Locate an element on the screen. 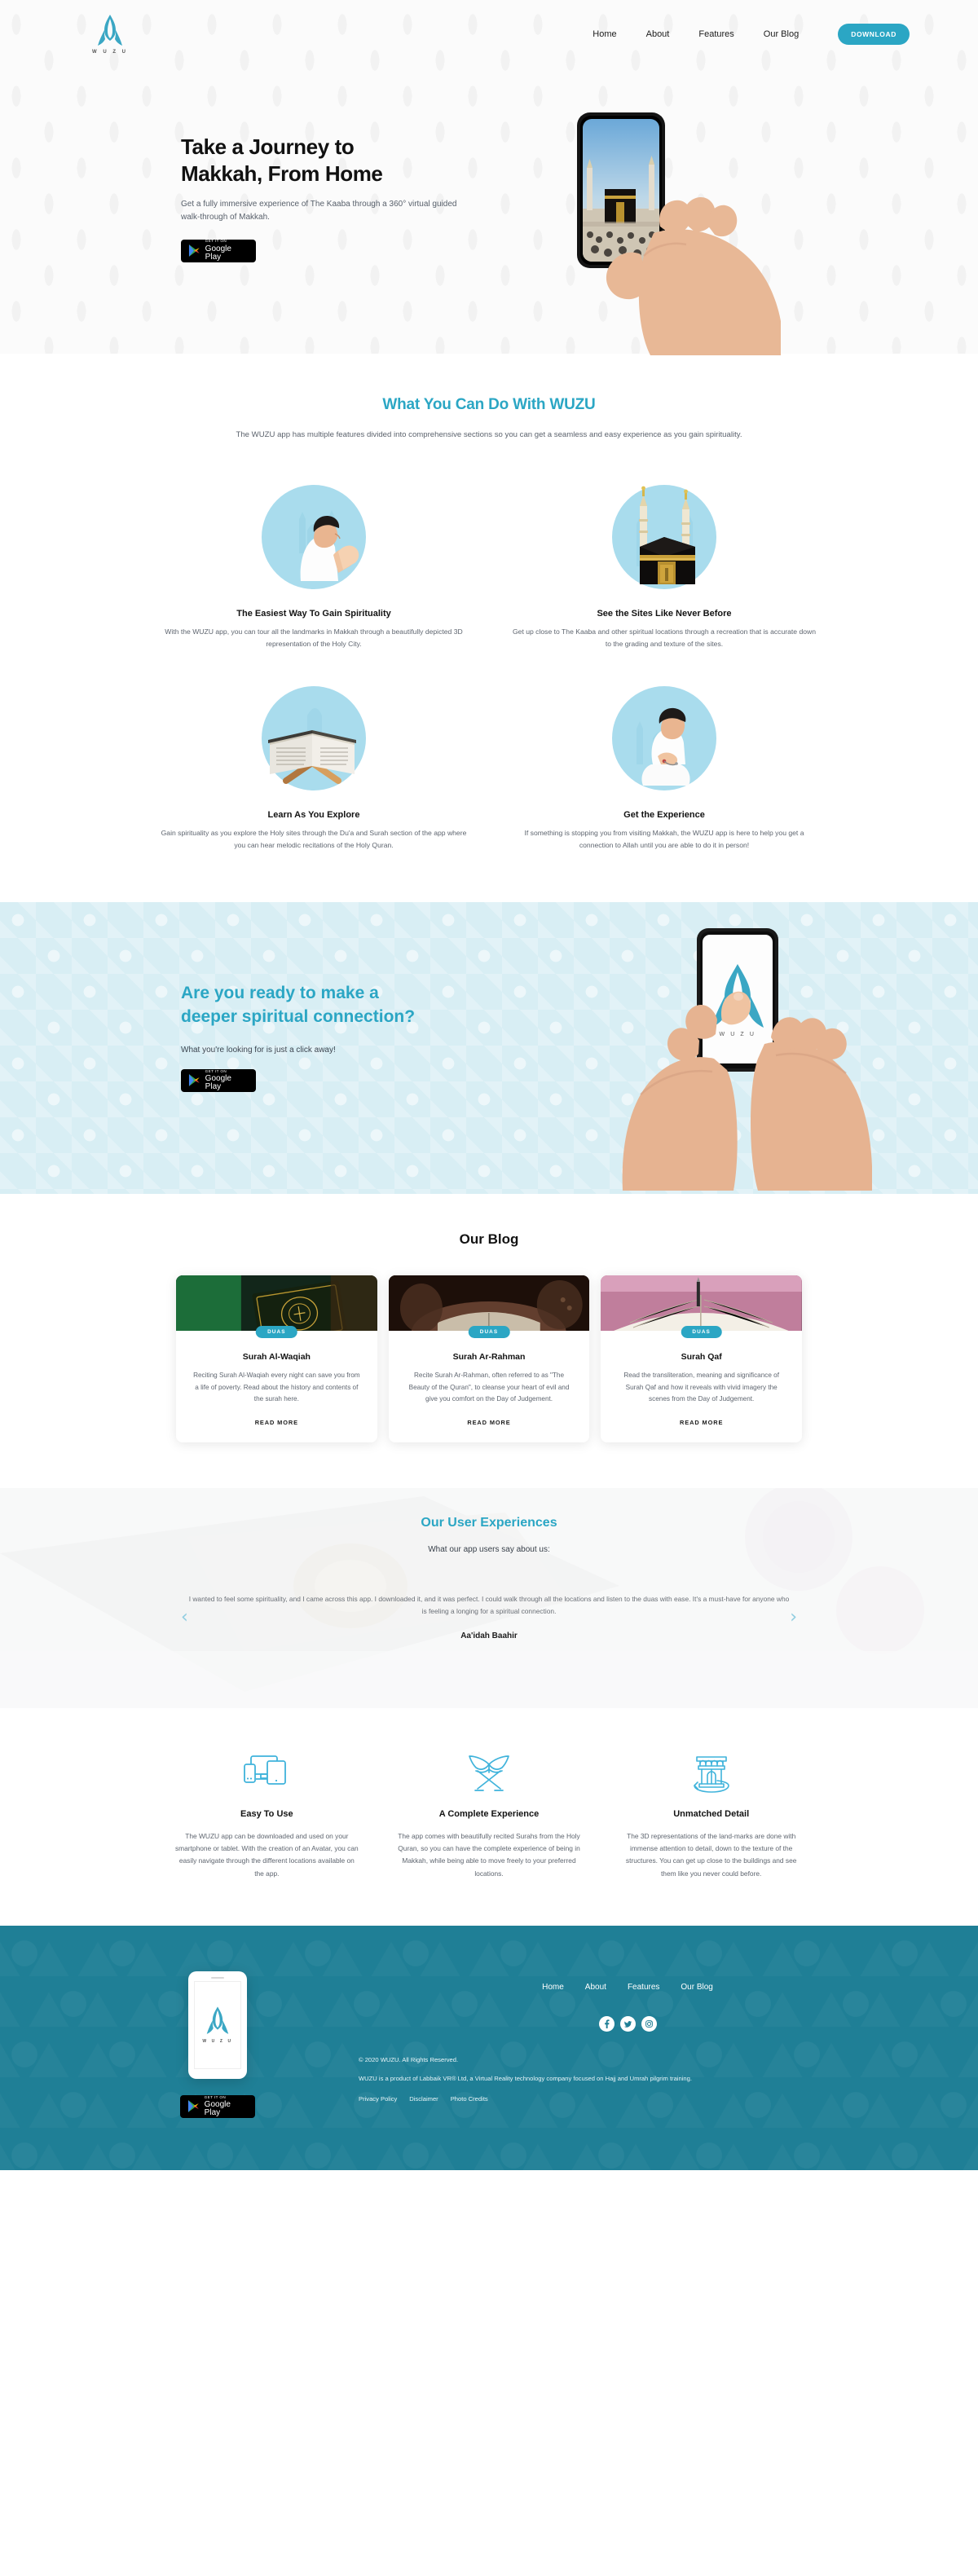  google-play-button-footer: GET IT ON Google Play is located at coordinates (217, 2106).